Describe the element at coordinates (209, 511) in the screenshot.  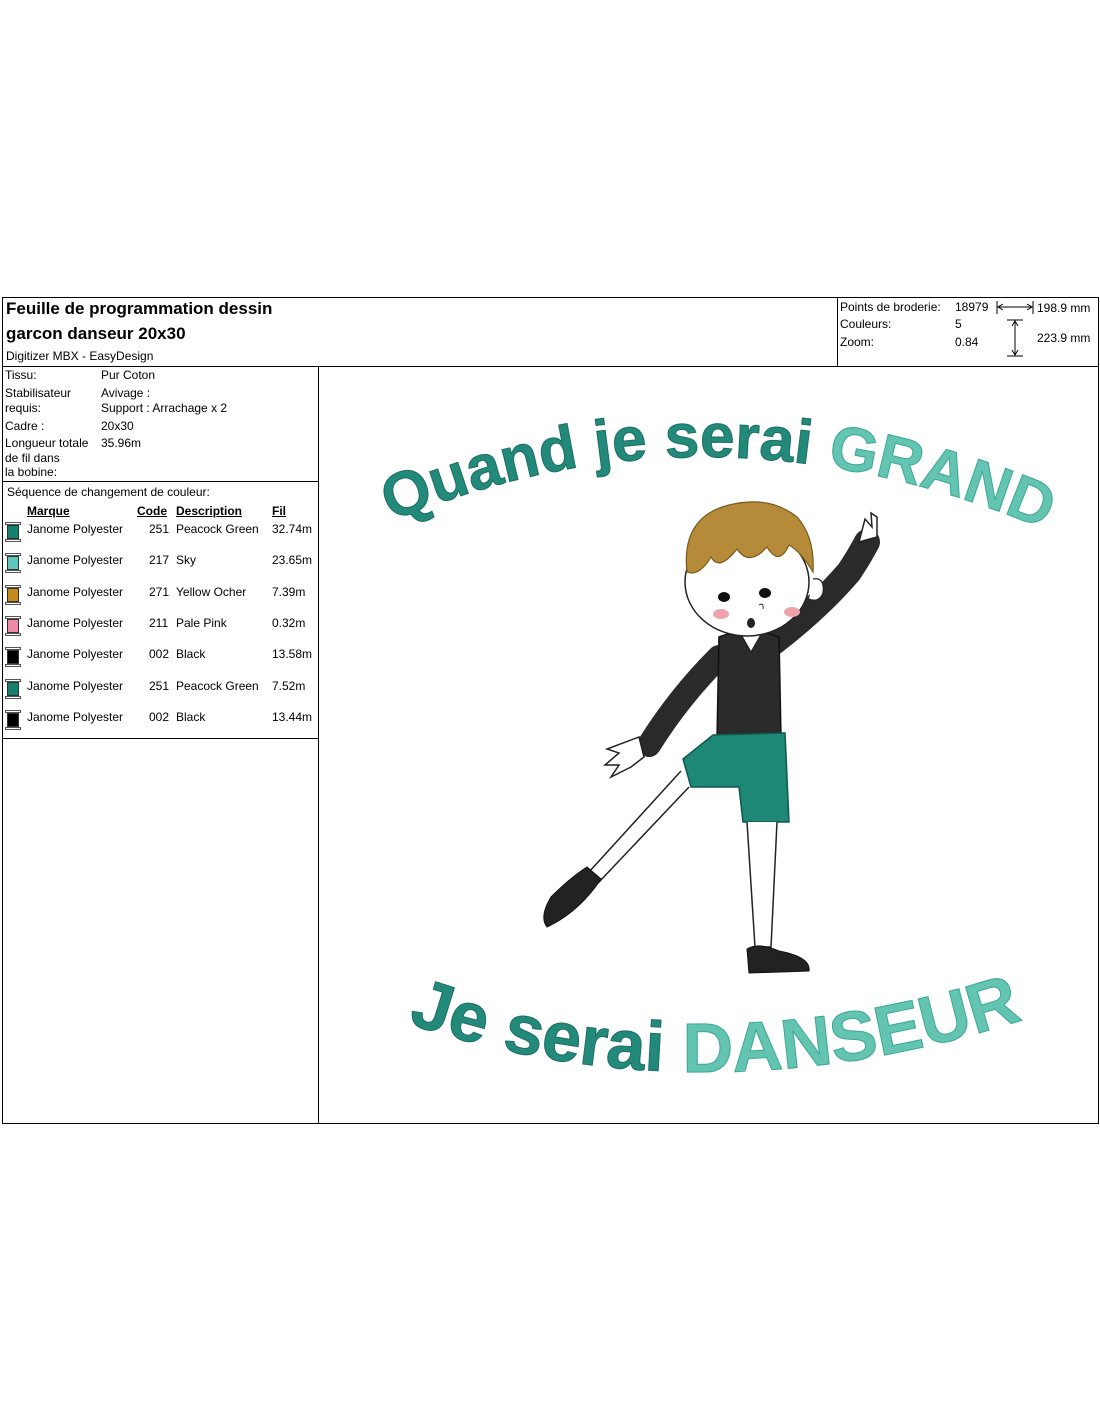
I see `column-description: Description` at that location.